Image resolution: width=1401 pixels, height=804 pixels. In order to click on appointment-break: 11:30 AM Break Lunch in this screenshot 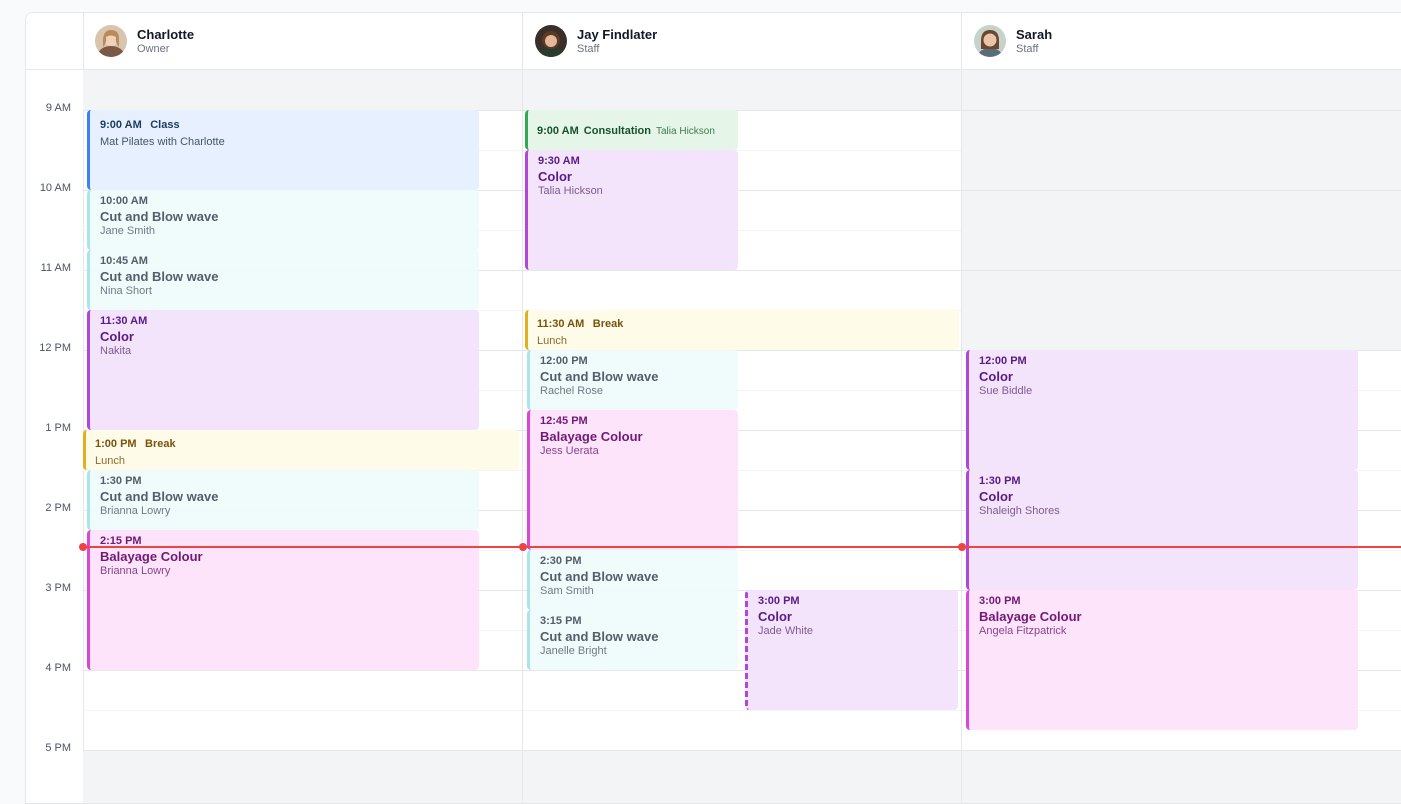, I will do `click(742, 330)`.